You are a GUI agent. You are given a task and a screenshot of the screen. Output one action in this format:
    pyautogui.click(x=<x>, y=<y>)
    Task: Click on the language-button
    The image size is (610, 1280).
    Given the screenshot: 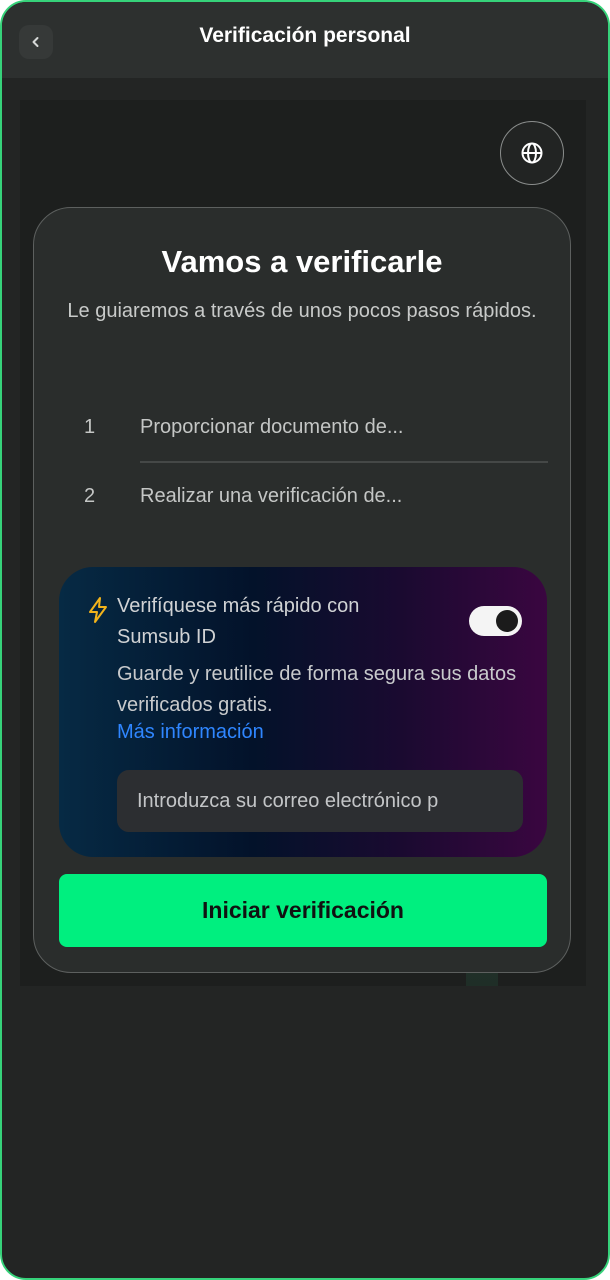 What is the action you would take?
    pyautogui.click(x=532, y=153)
    